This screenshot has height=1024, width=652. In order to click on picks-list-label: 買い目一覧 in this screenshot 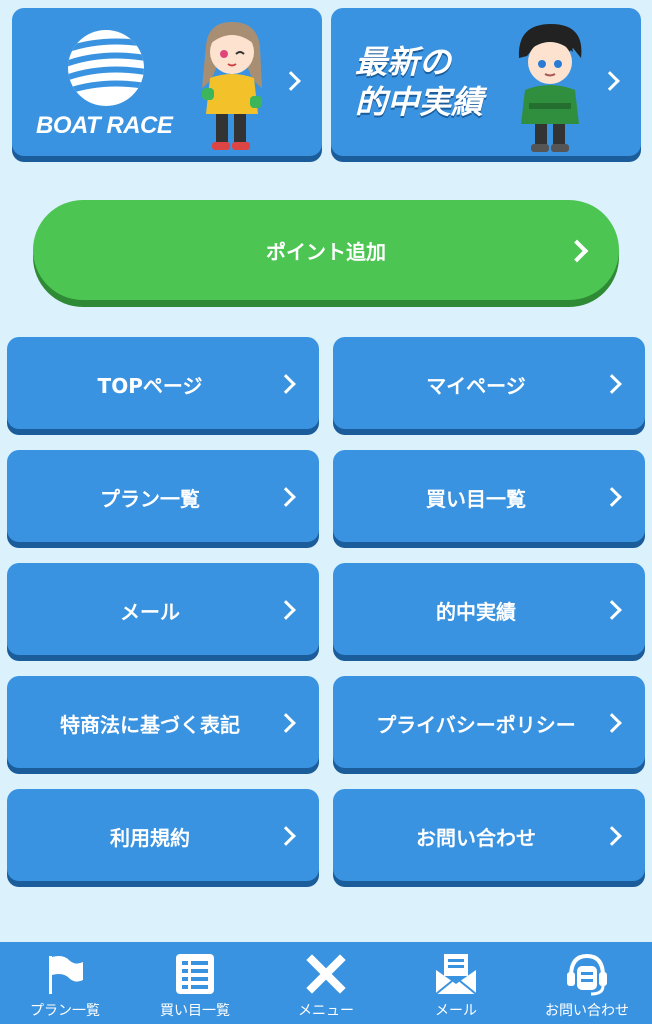, I will do `click(476, 499)`.